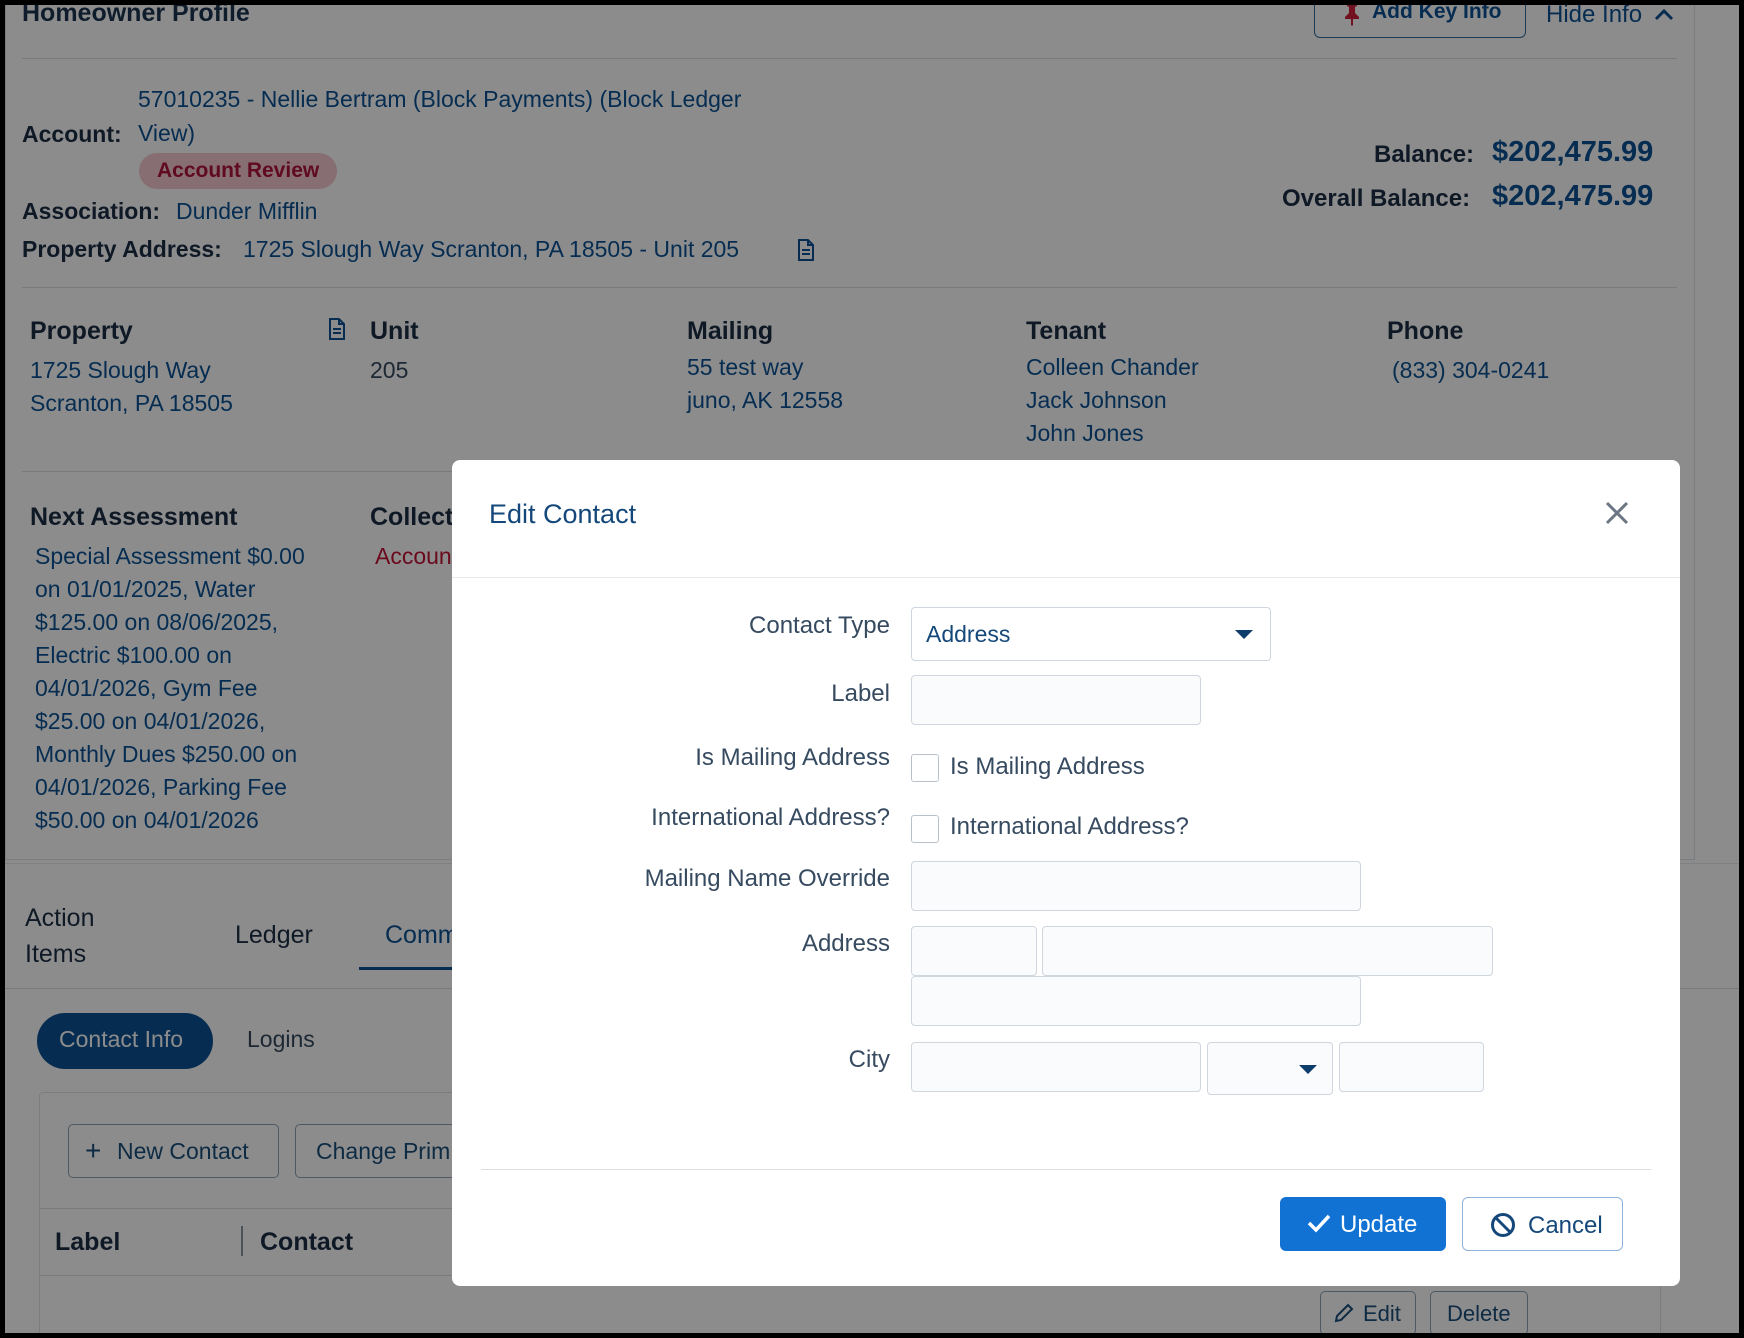  I want to click on is-mailing-address-checkbox-label: Is Mailing Address, so click(1047, 767).